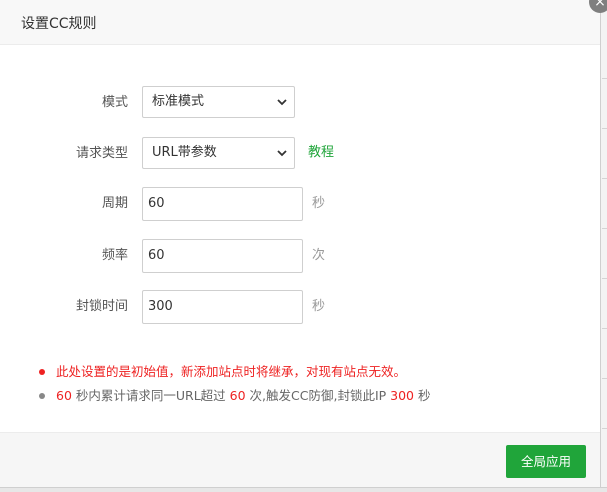 Image resolution: width=607 pixels, height=492 pixels. I want to click on dialog-footer: 全局应用, so click(300, 460).